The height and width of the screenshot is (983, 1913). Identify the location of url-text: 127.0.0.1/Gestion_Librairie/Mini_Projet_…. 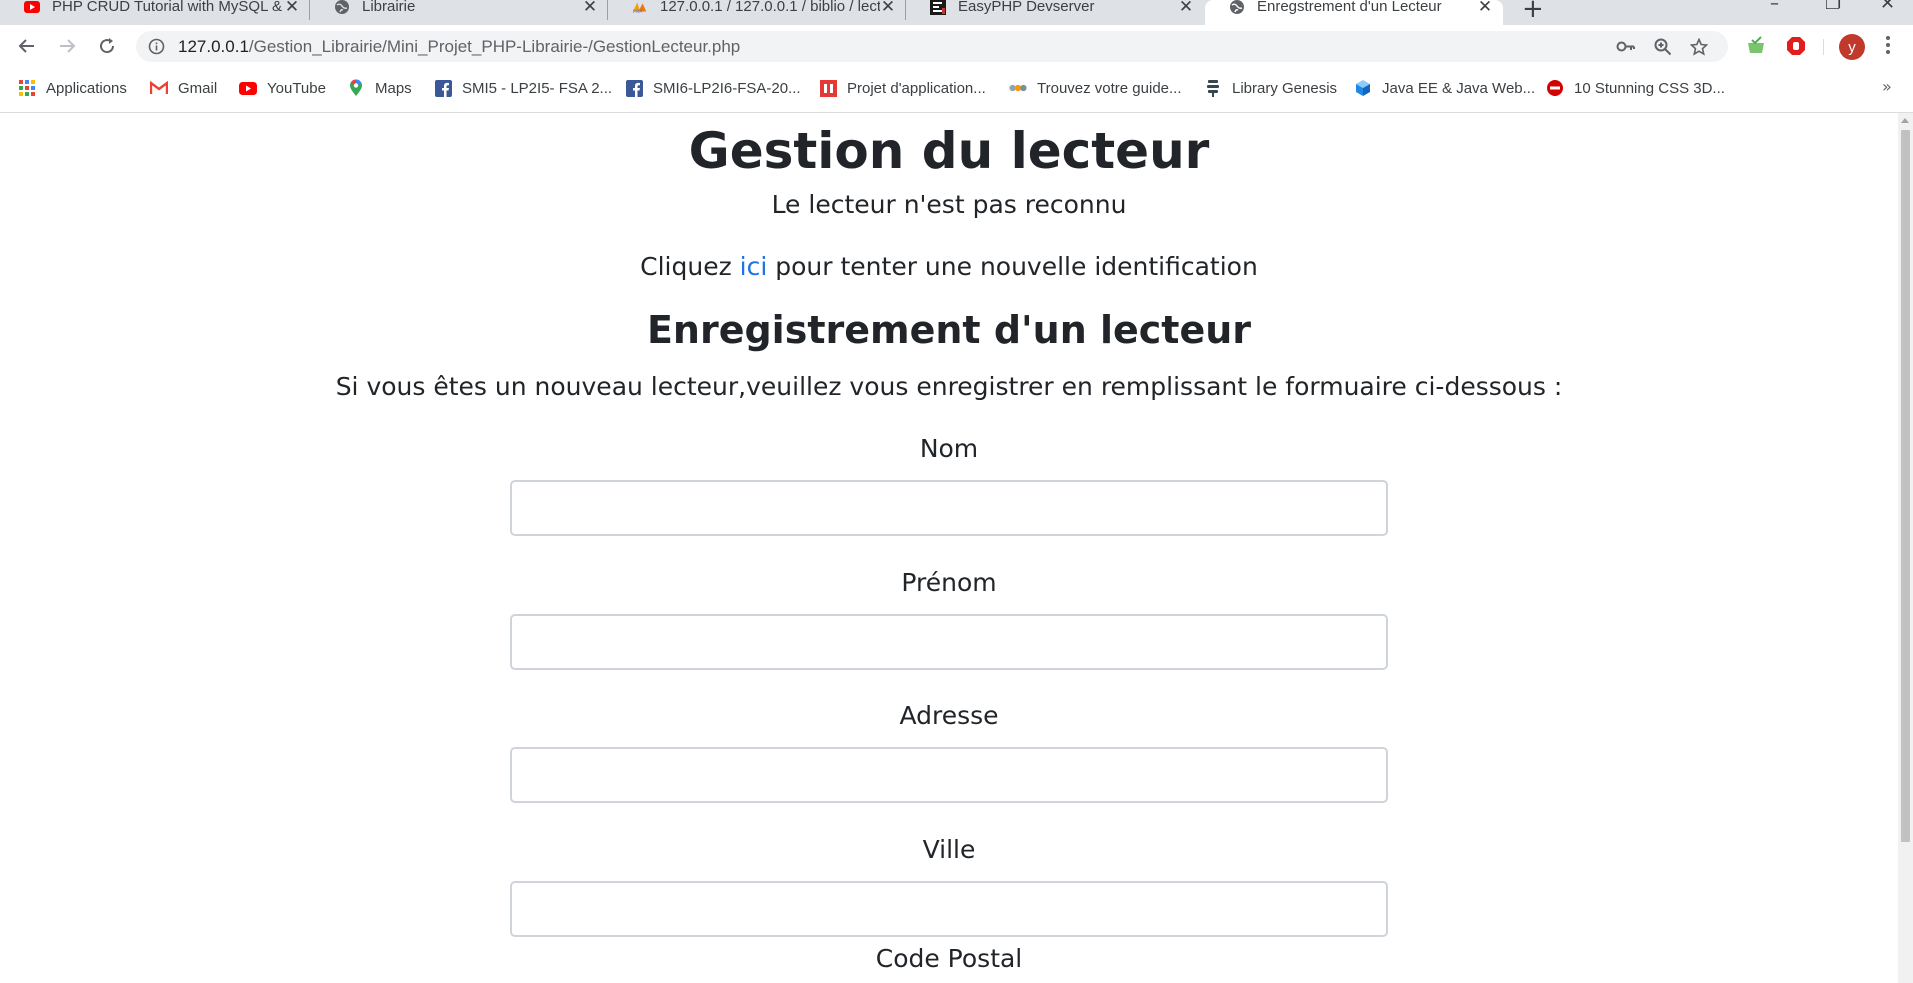
(459, 47).